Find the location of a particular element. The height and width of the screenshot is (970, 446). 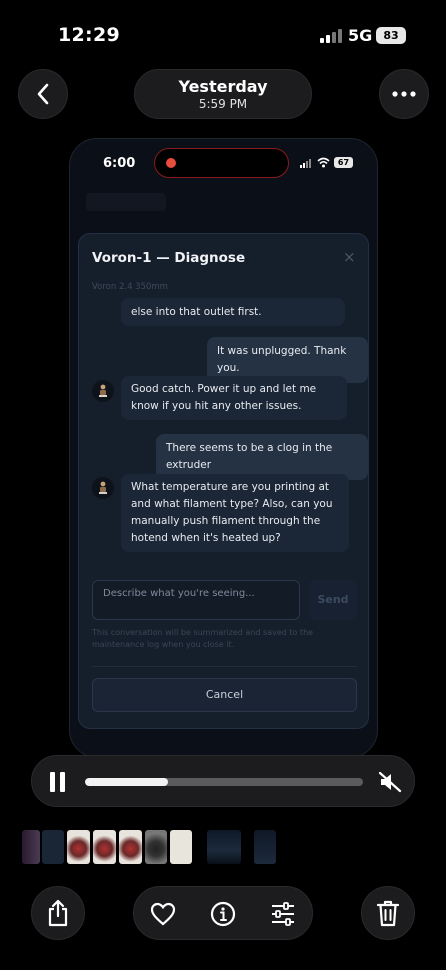

phone-status-time: 6:00 is located at coordinates (119, 163).